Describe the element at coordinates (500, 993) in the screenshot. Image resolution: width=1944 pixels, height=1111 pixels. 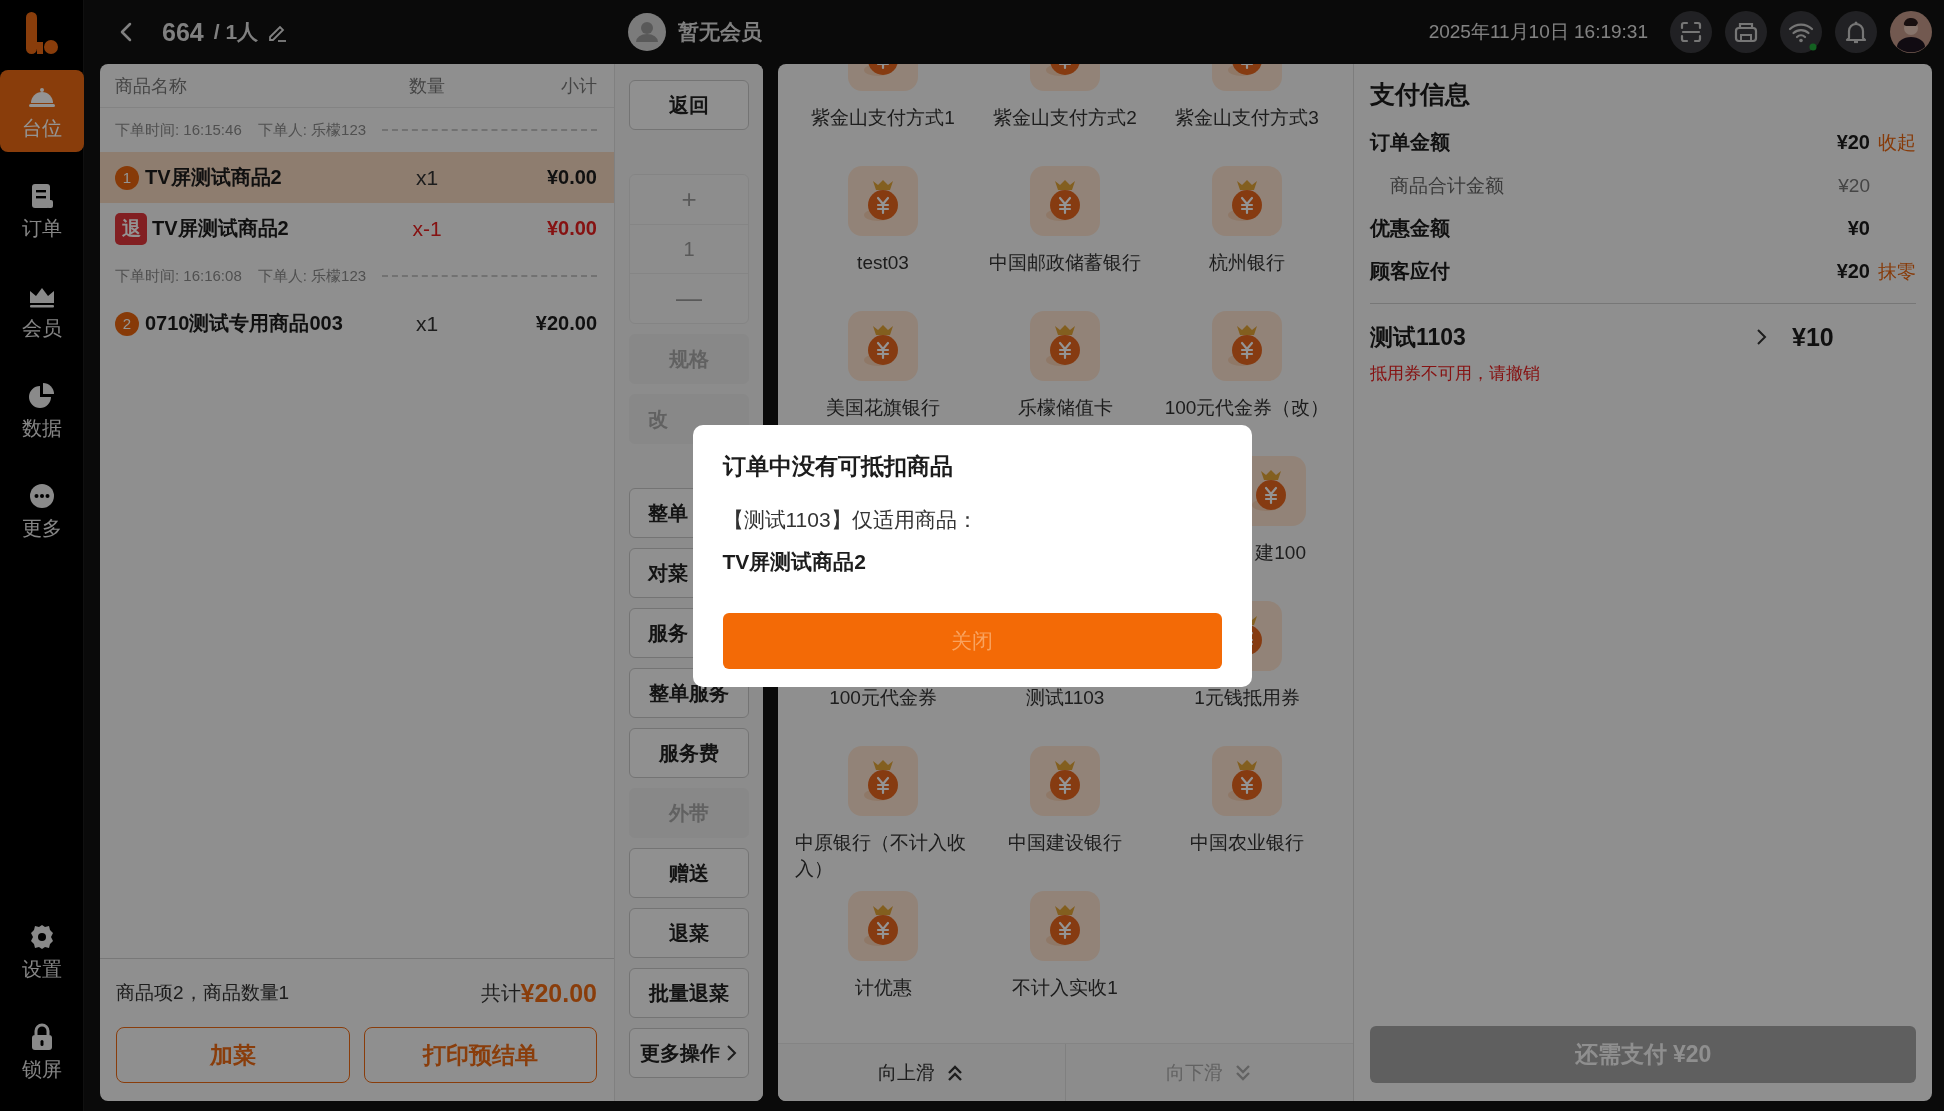
I see `total-label: 共计` at that location.